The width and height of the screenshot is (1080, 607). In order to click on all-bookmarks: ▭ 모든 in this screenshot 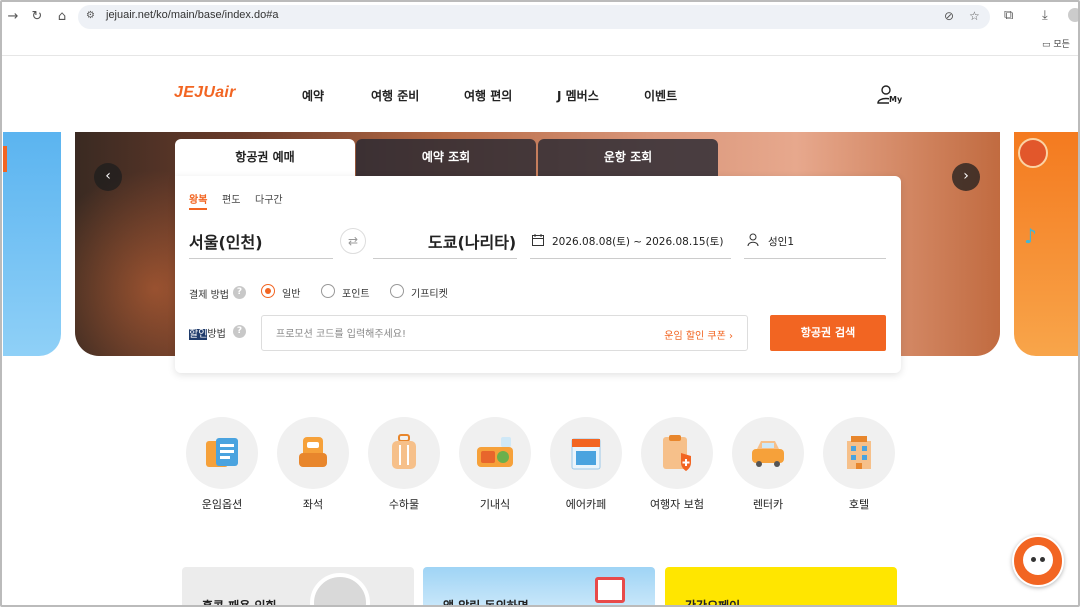, I will do `click(1056, 43)`.